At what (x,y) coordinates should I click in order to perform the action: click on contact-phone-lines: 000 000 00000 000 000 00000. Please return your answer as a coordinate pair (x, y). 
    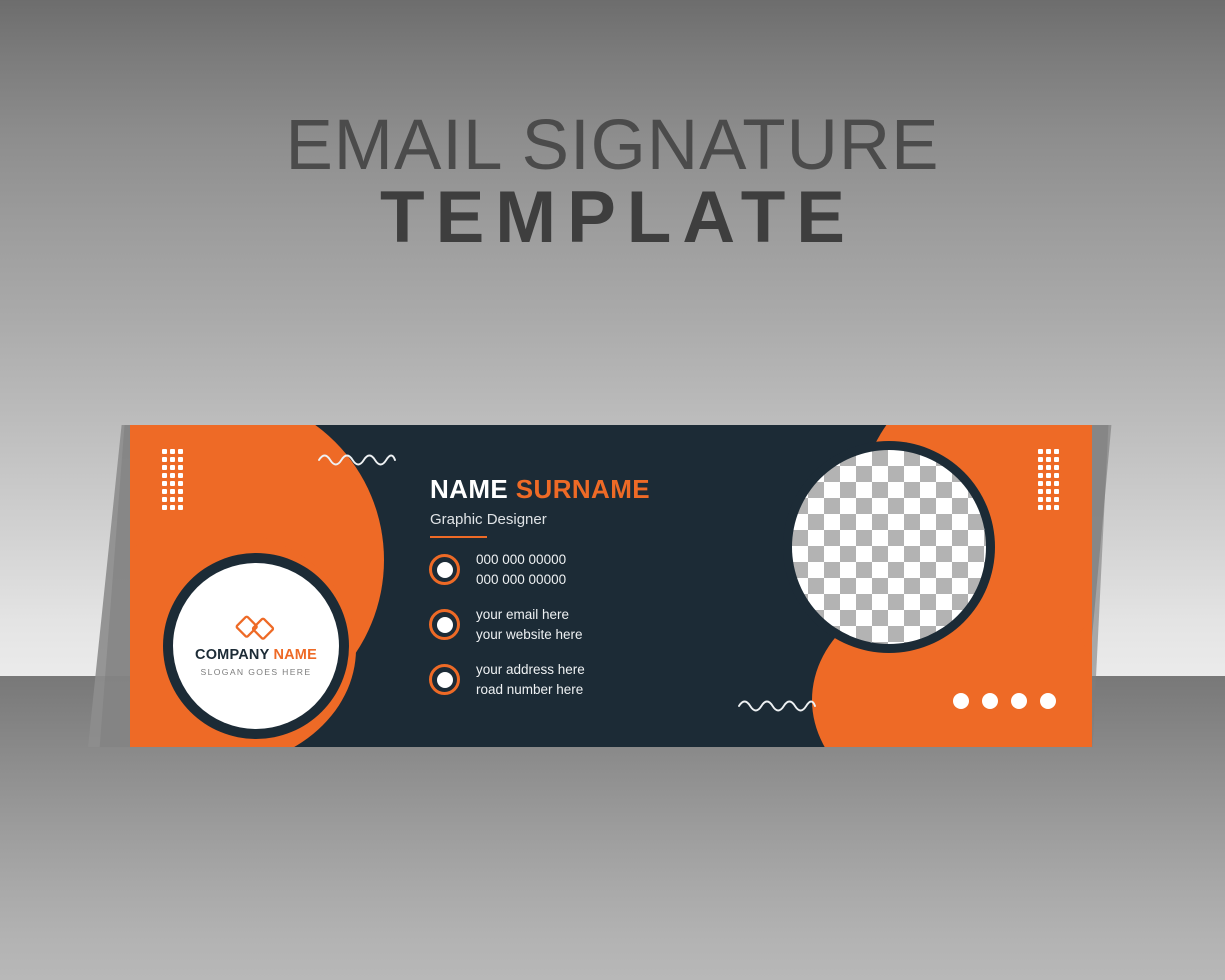
    Looking at the image, I should click on (521, 569).